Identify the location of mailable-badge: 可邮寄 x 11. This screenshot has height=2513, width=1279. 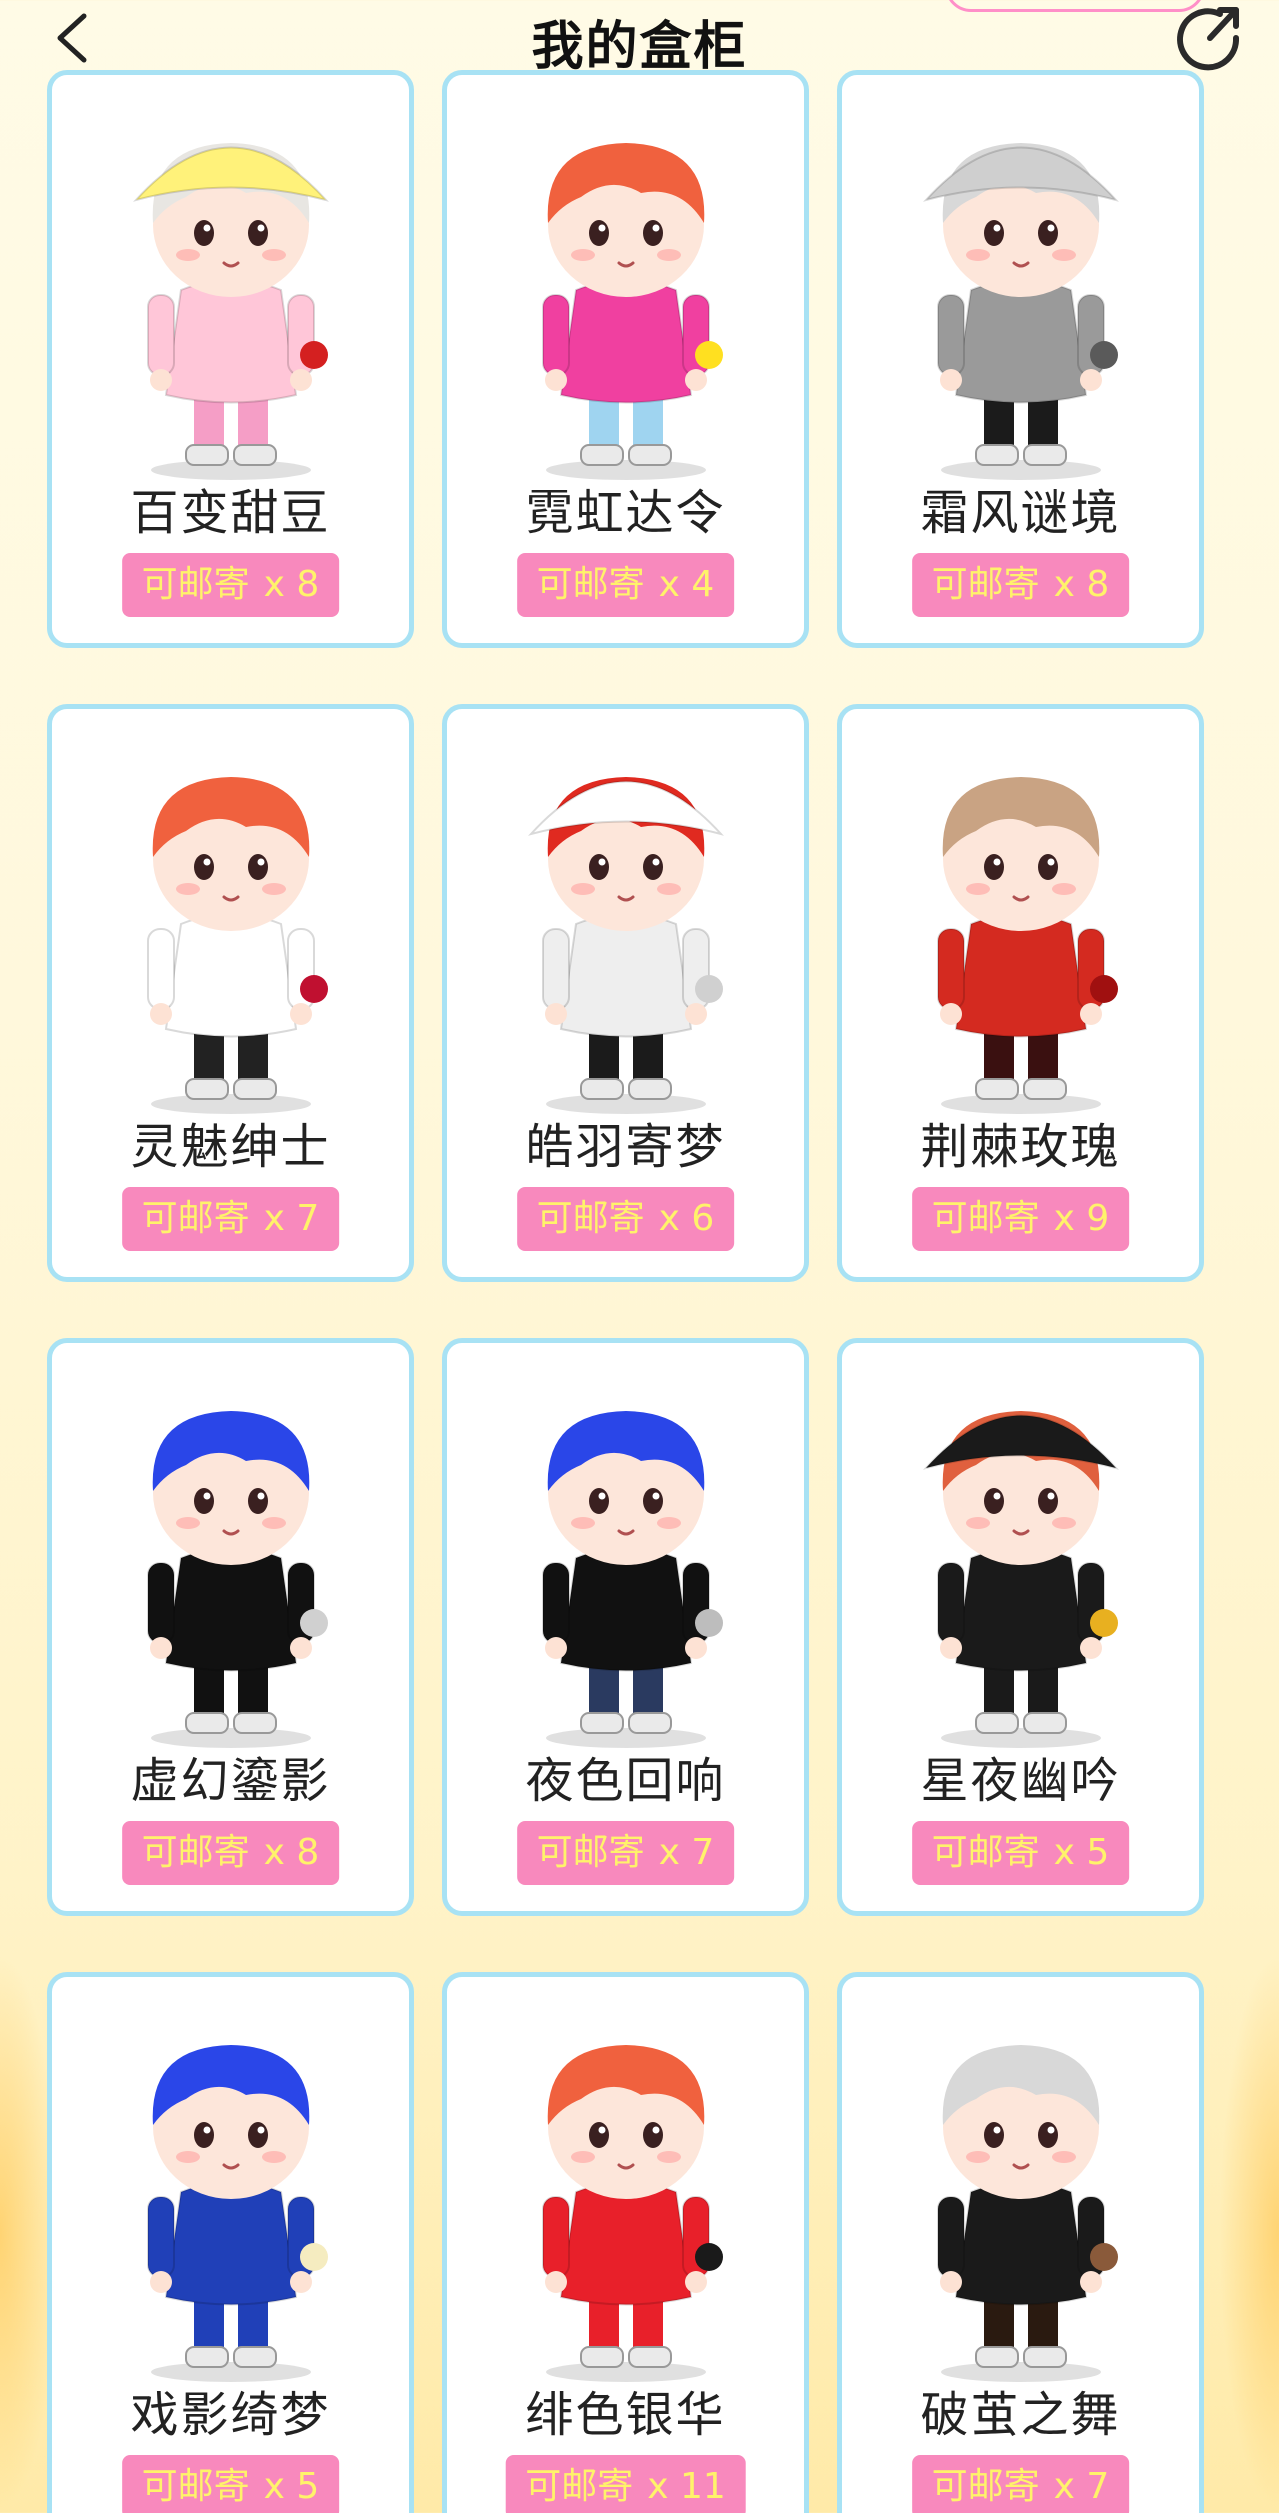
(625, 2484).